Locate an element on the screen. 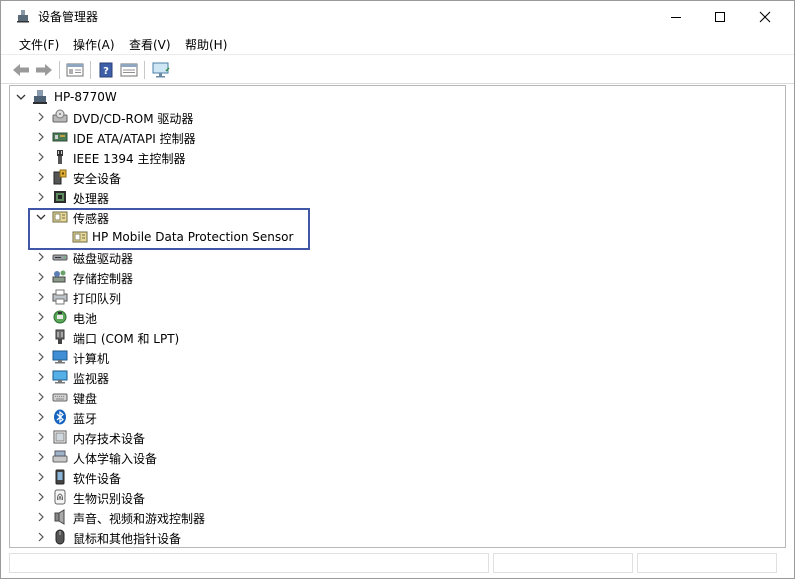 The image size is (795, 579). tree-category-software-device: 软件设备 is located at coordinates (390, 477).